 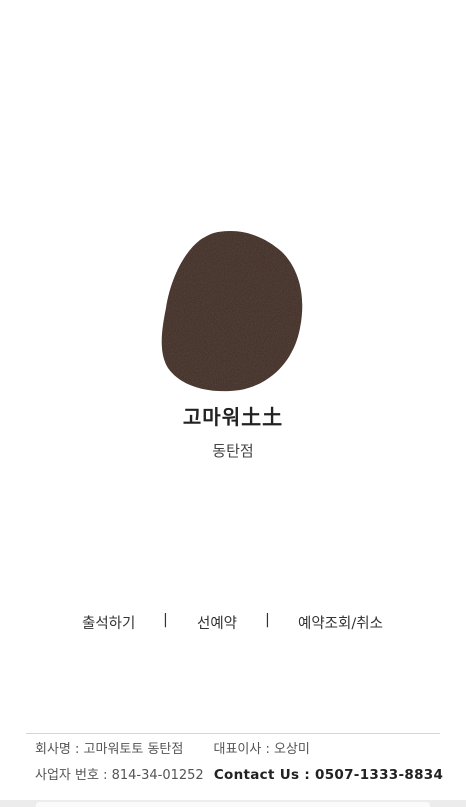 What do you see at coordinates (232, 311) in the screenshot?
I see `logo-blob-icon` at bounding box center [232, 311].